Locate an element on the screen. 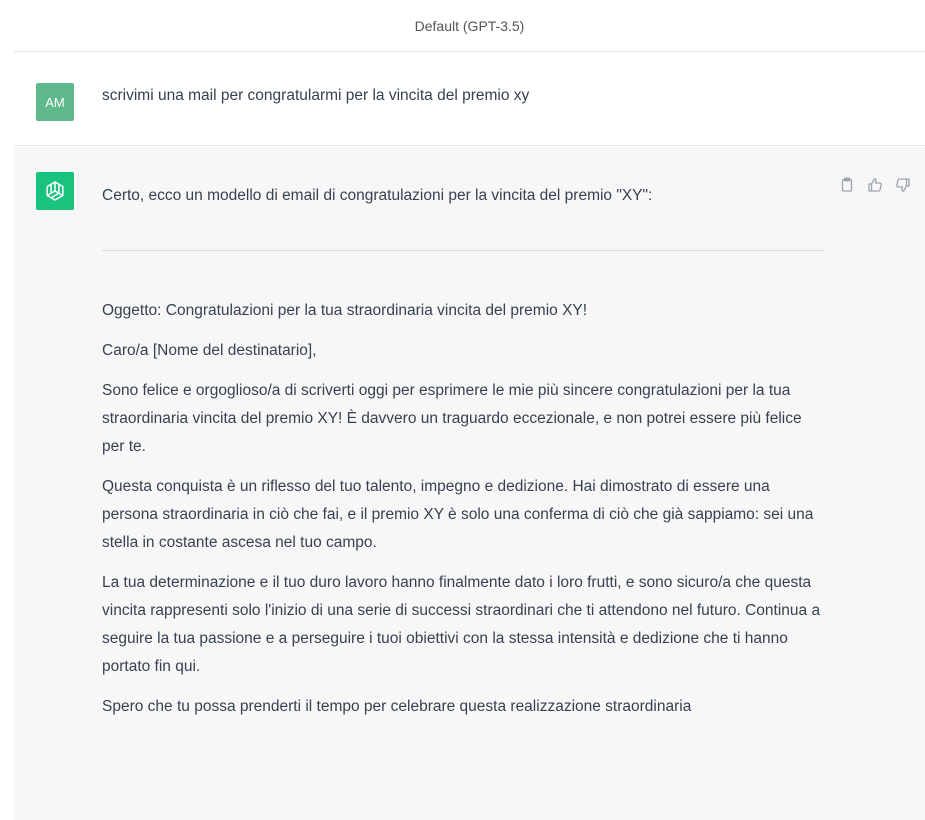 The width and height of the screenshot is (925, 820). openai-logo-icon is located at coordinates (55, 191).